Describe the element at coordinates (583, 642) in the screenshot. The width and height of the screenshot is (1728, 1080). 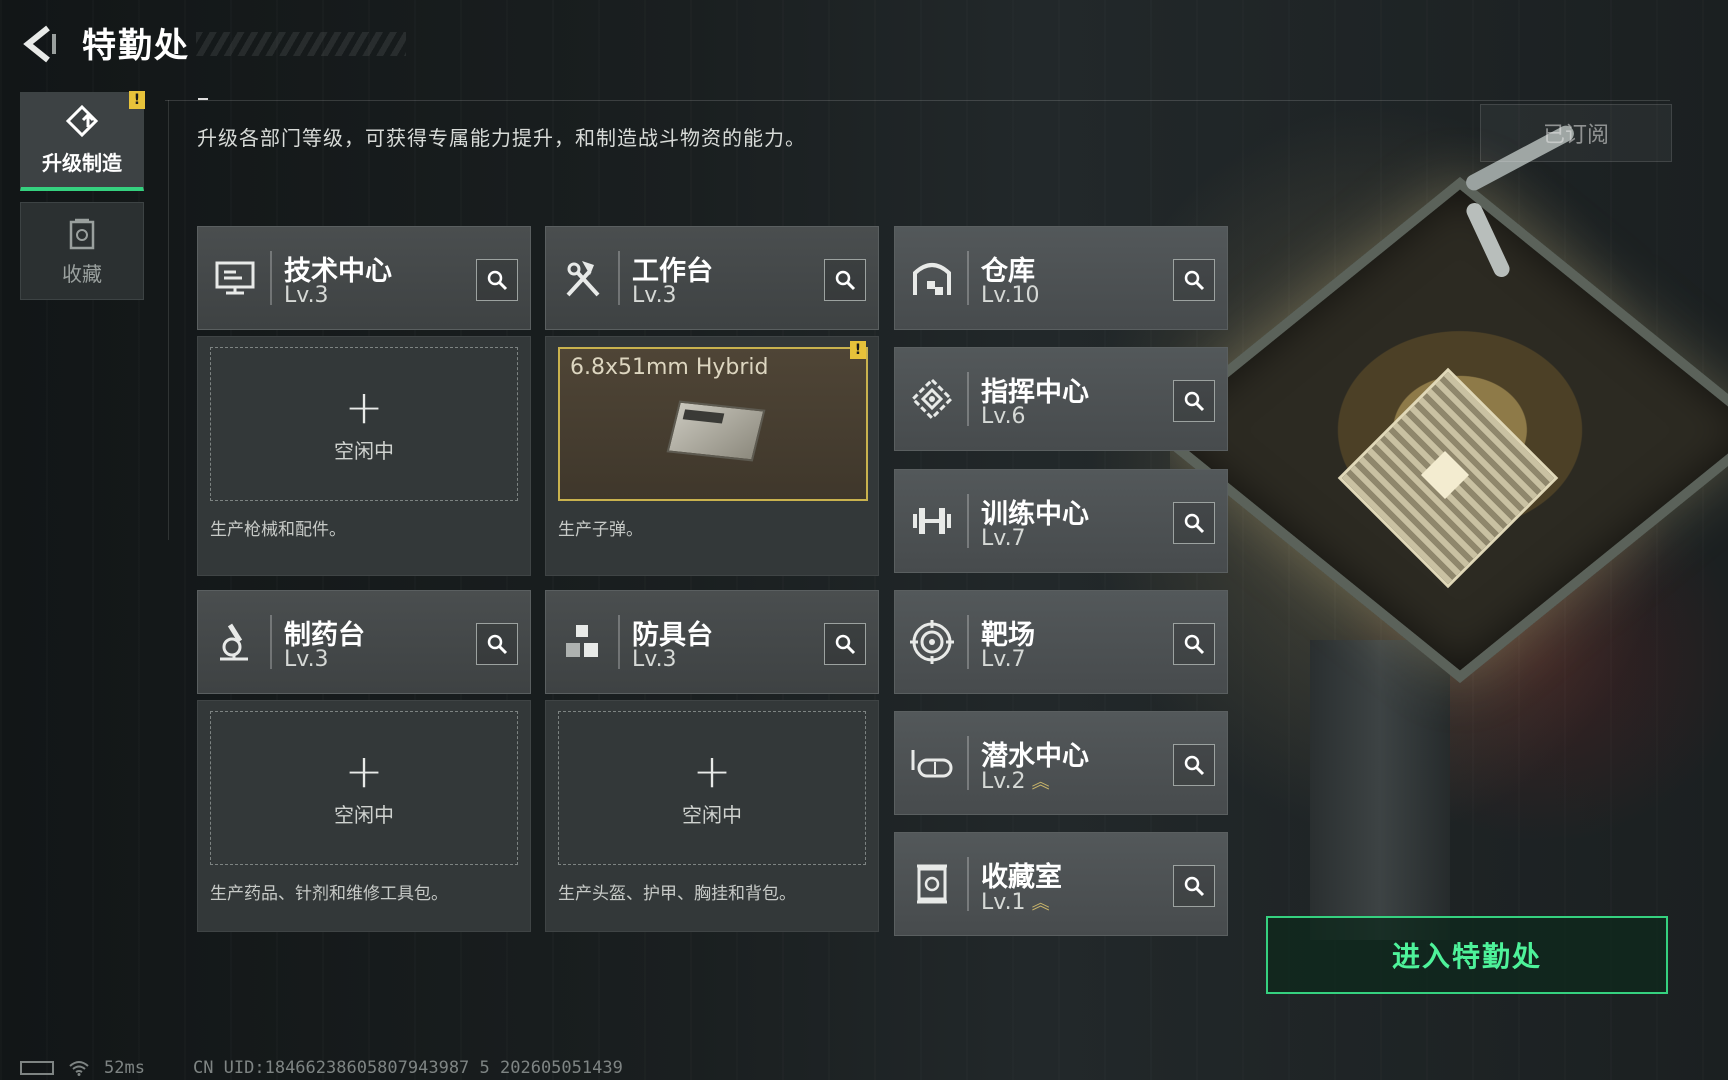
I see `blocks-icon` at that location.